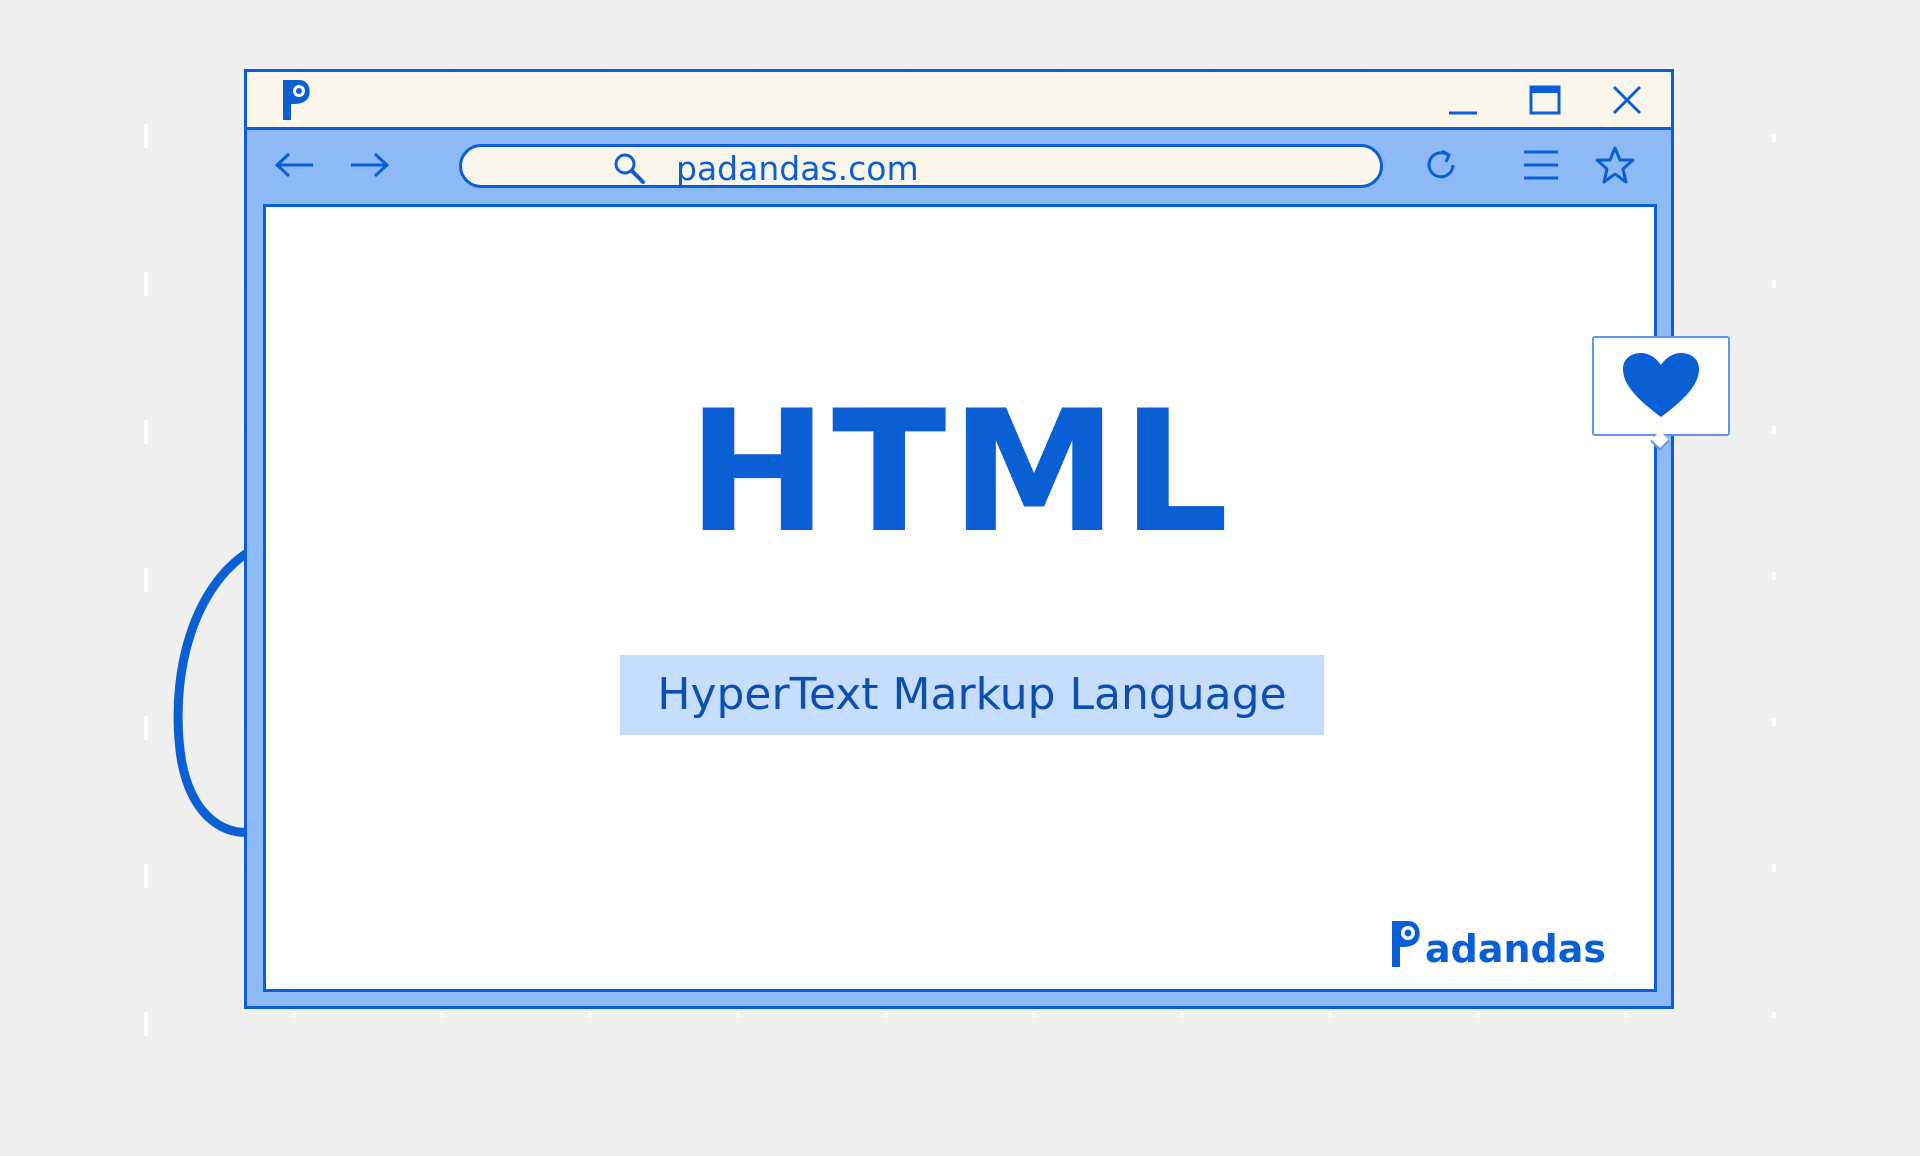 The image size is (1920, 1156). Describe the element at coordinates (959, 101) in the screenshot. I see `title-bar` at that location.